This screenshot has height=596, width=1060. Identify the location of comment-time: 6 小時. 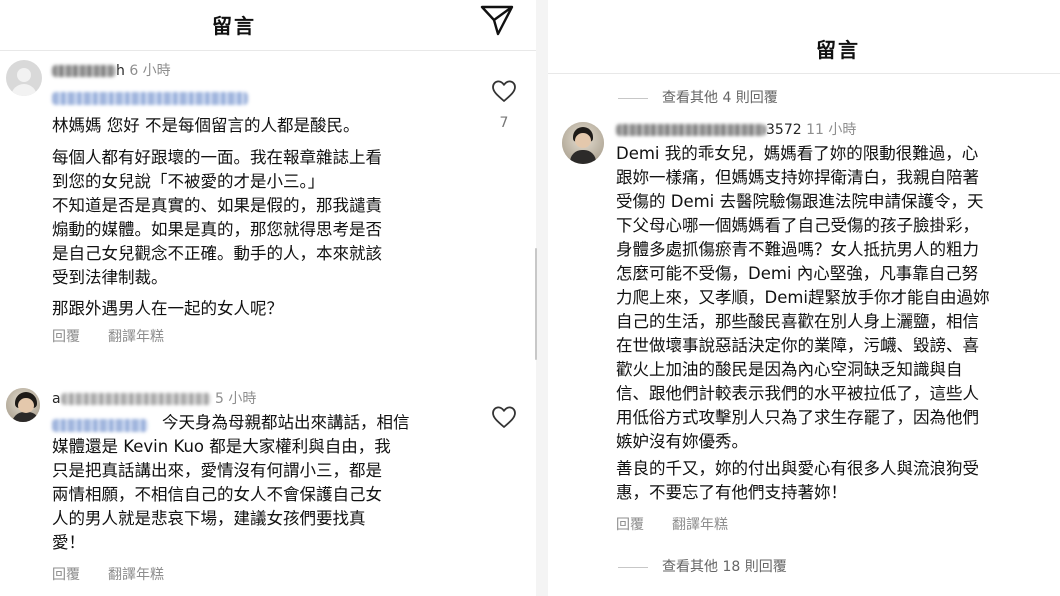
(150, 71).